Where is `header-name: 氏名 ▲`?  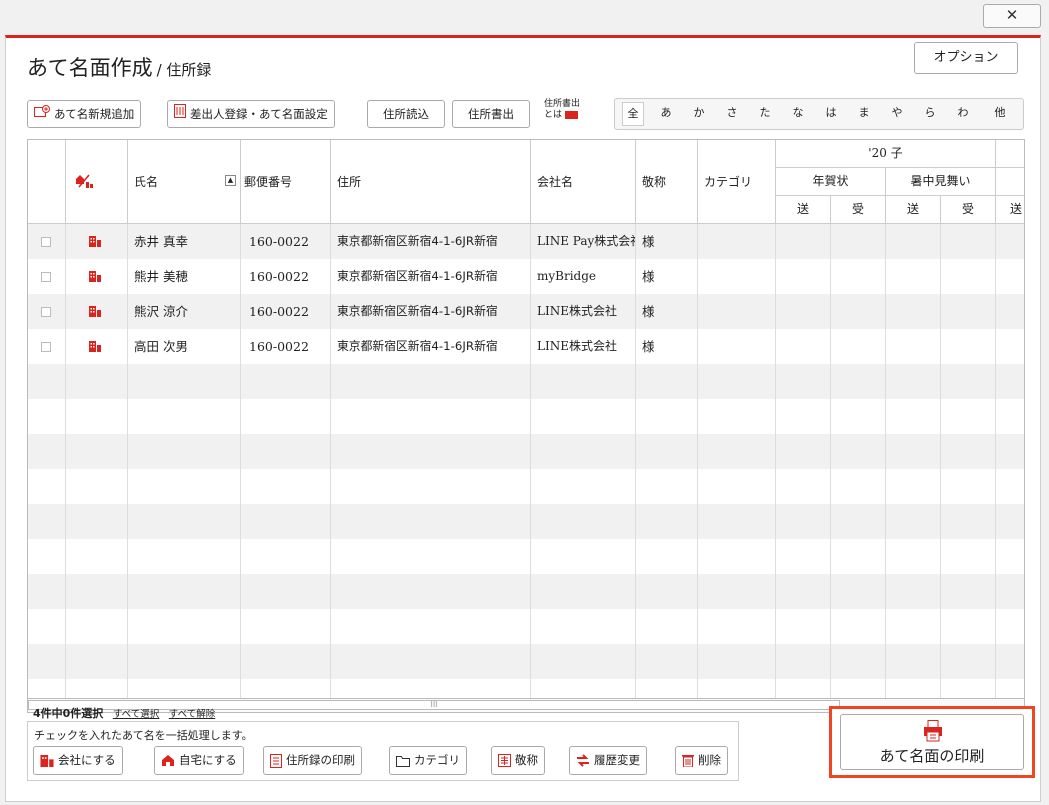
header-name: 氏名 ▲ is located at coordinates (184, 182).